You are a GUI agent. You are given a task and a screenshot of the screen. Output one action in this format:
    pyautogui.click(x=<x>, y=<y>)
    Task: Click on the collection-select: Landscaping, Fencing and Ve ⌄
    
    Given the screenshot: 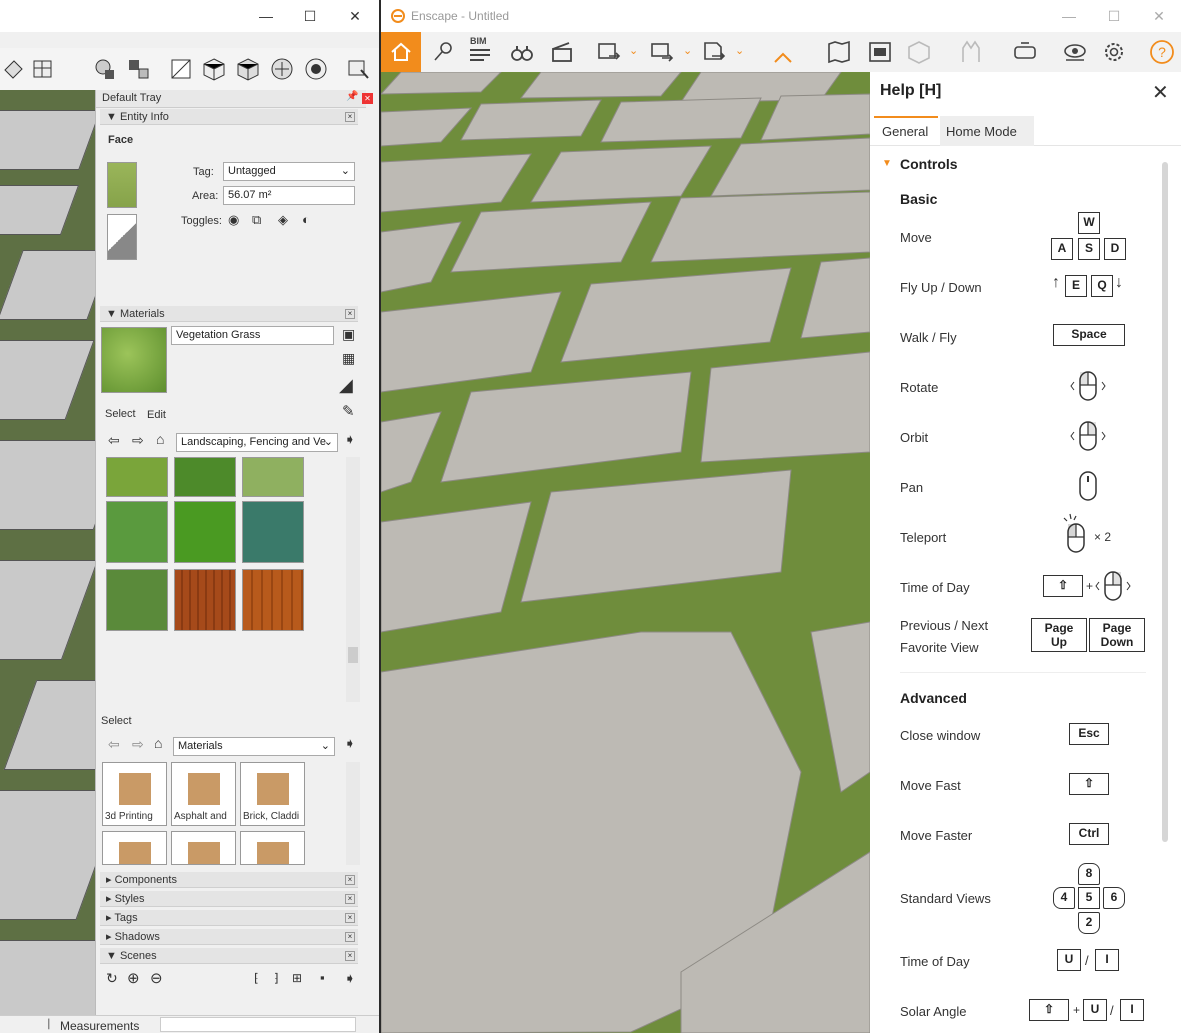 What is the action you would take?
    pyautogui.click(x=257, y=442)
    